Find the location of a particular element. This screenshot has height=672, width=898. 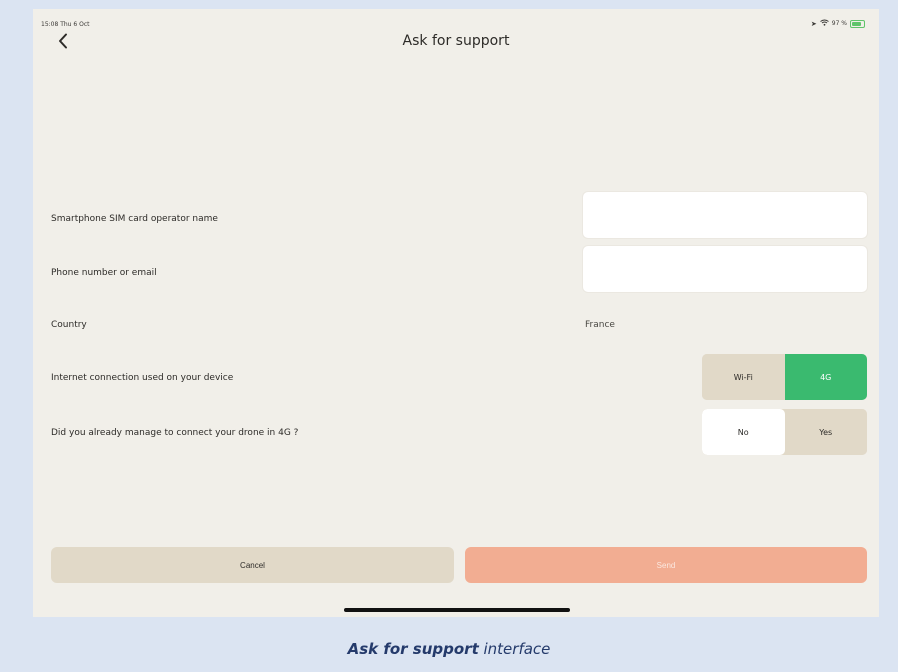

wifi-icon is located at coordinates (824, 23).